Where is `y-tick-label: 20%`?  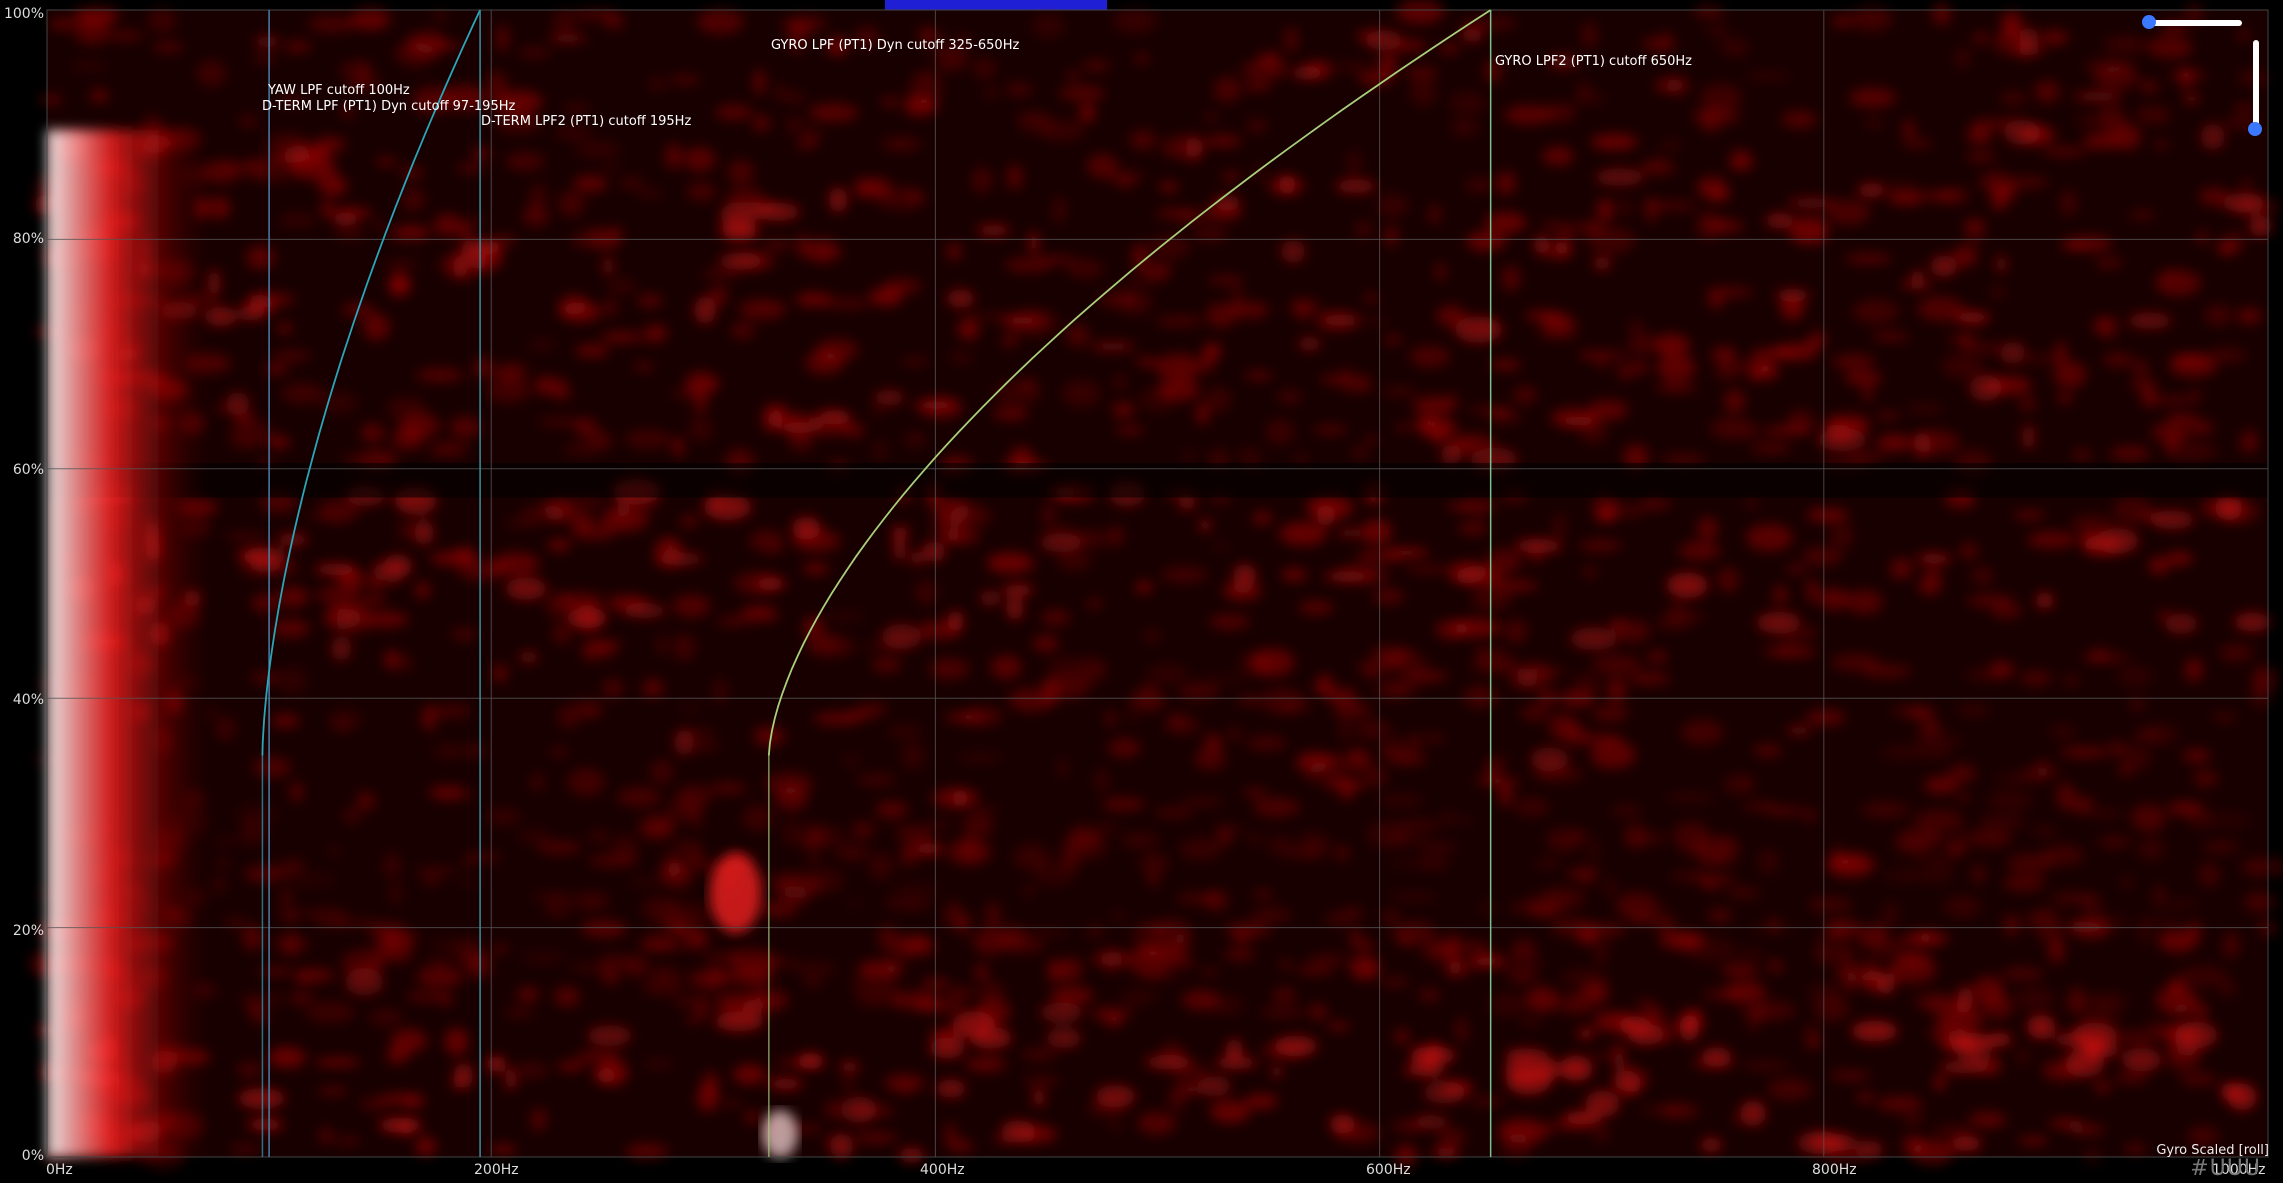 y-tick-label: 20% is located at coordinates (28, 931).